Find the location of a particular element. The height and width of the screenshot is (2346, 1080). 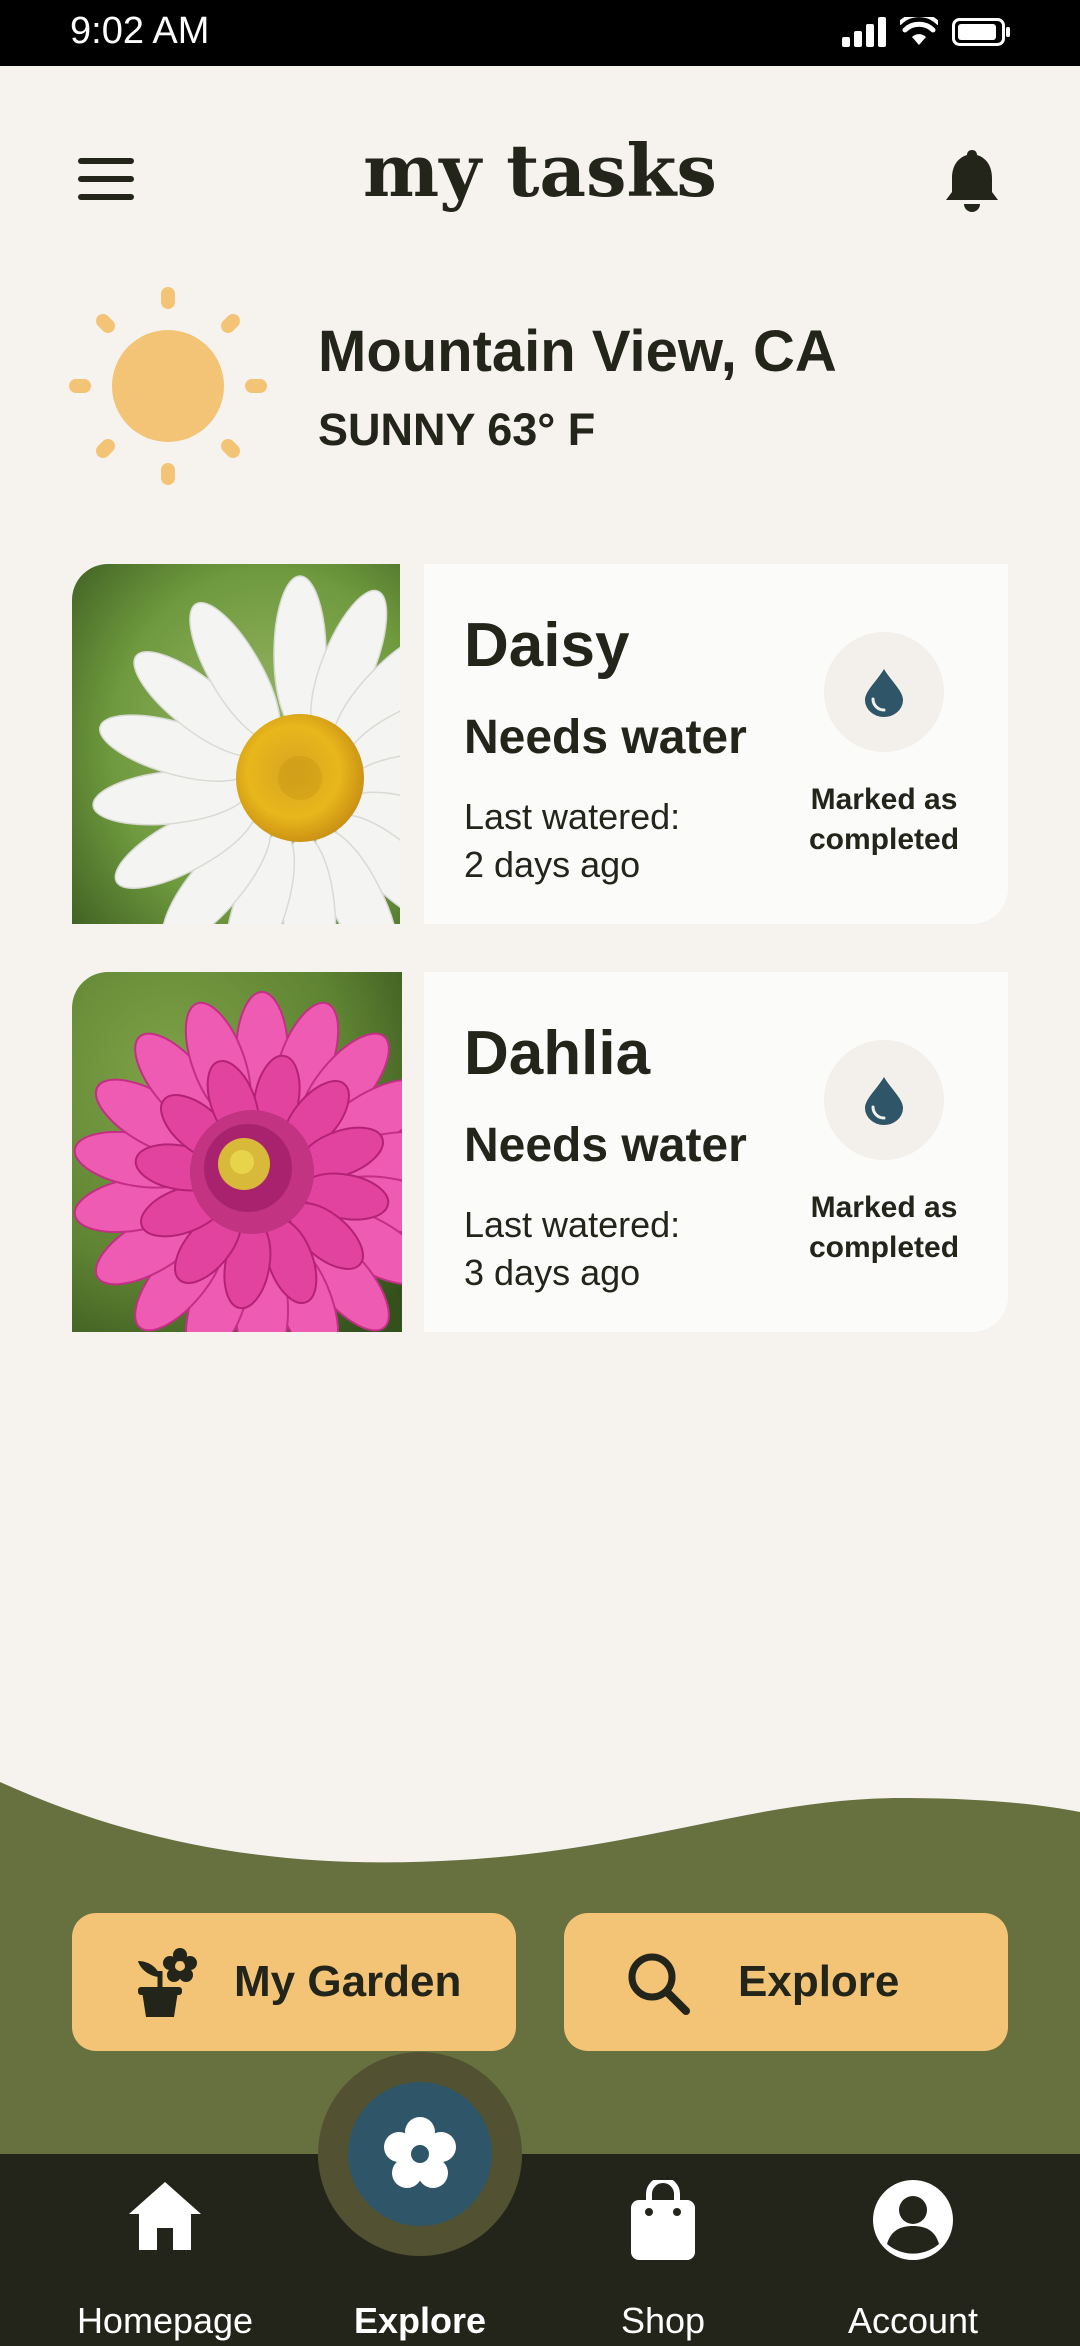

last-watered-value: 2 days ago is located at coordinates (552, 864).